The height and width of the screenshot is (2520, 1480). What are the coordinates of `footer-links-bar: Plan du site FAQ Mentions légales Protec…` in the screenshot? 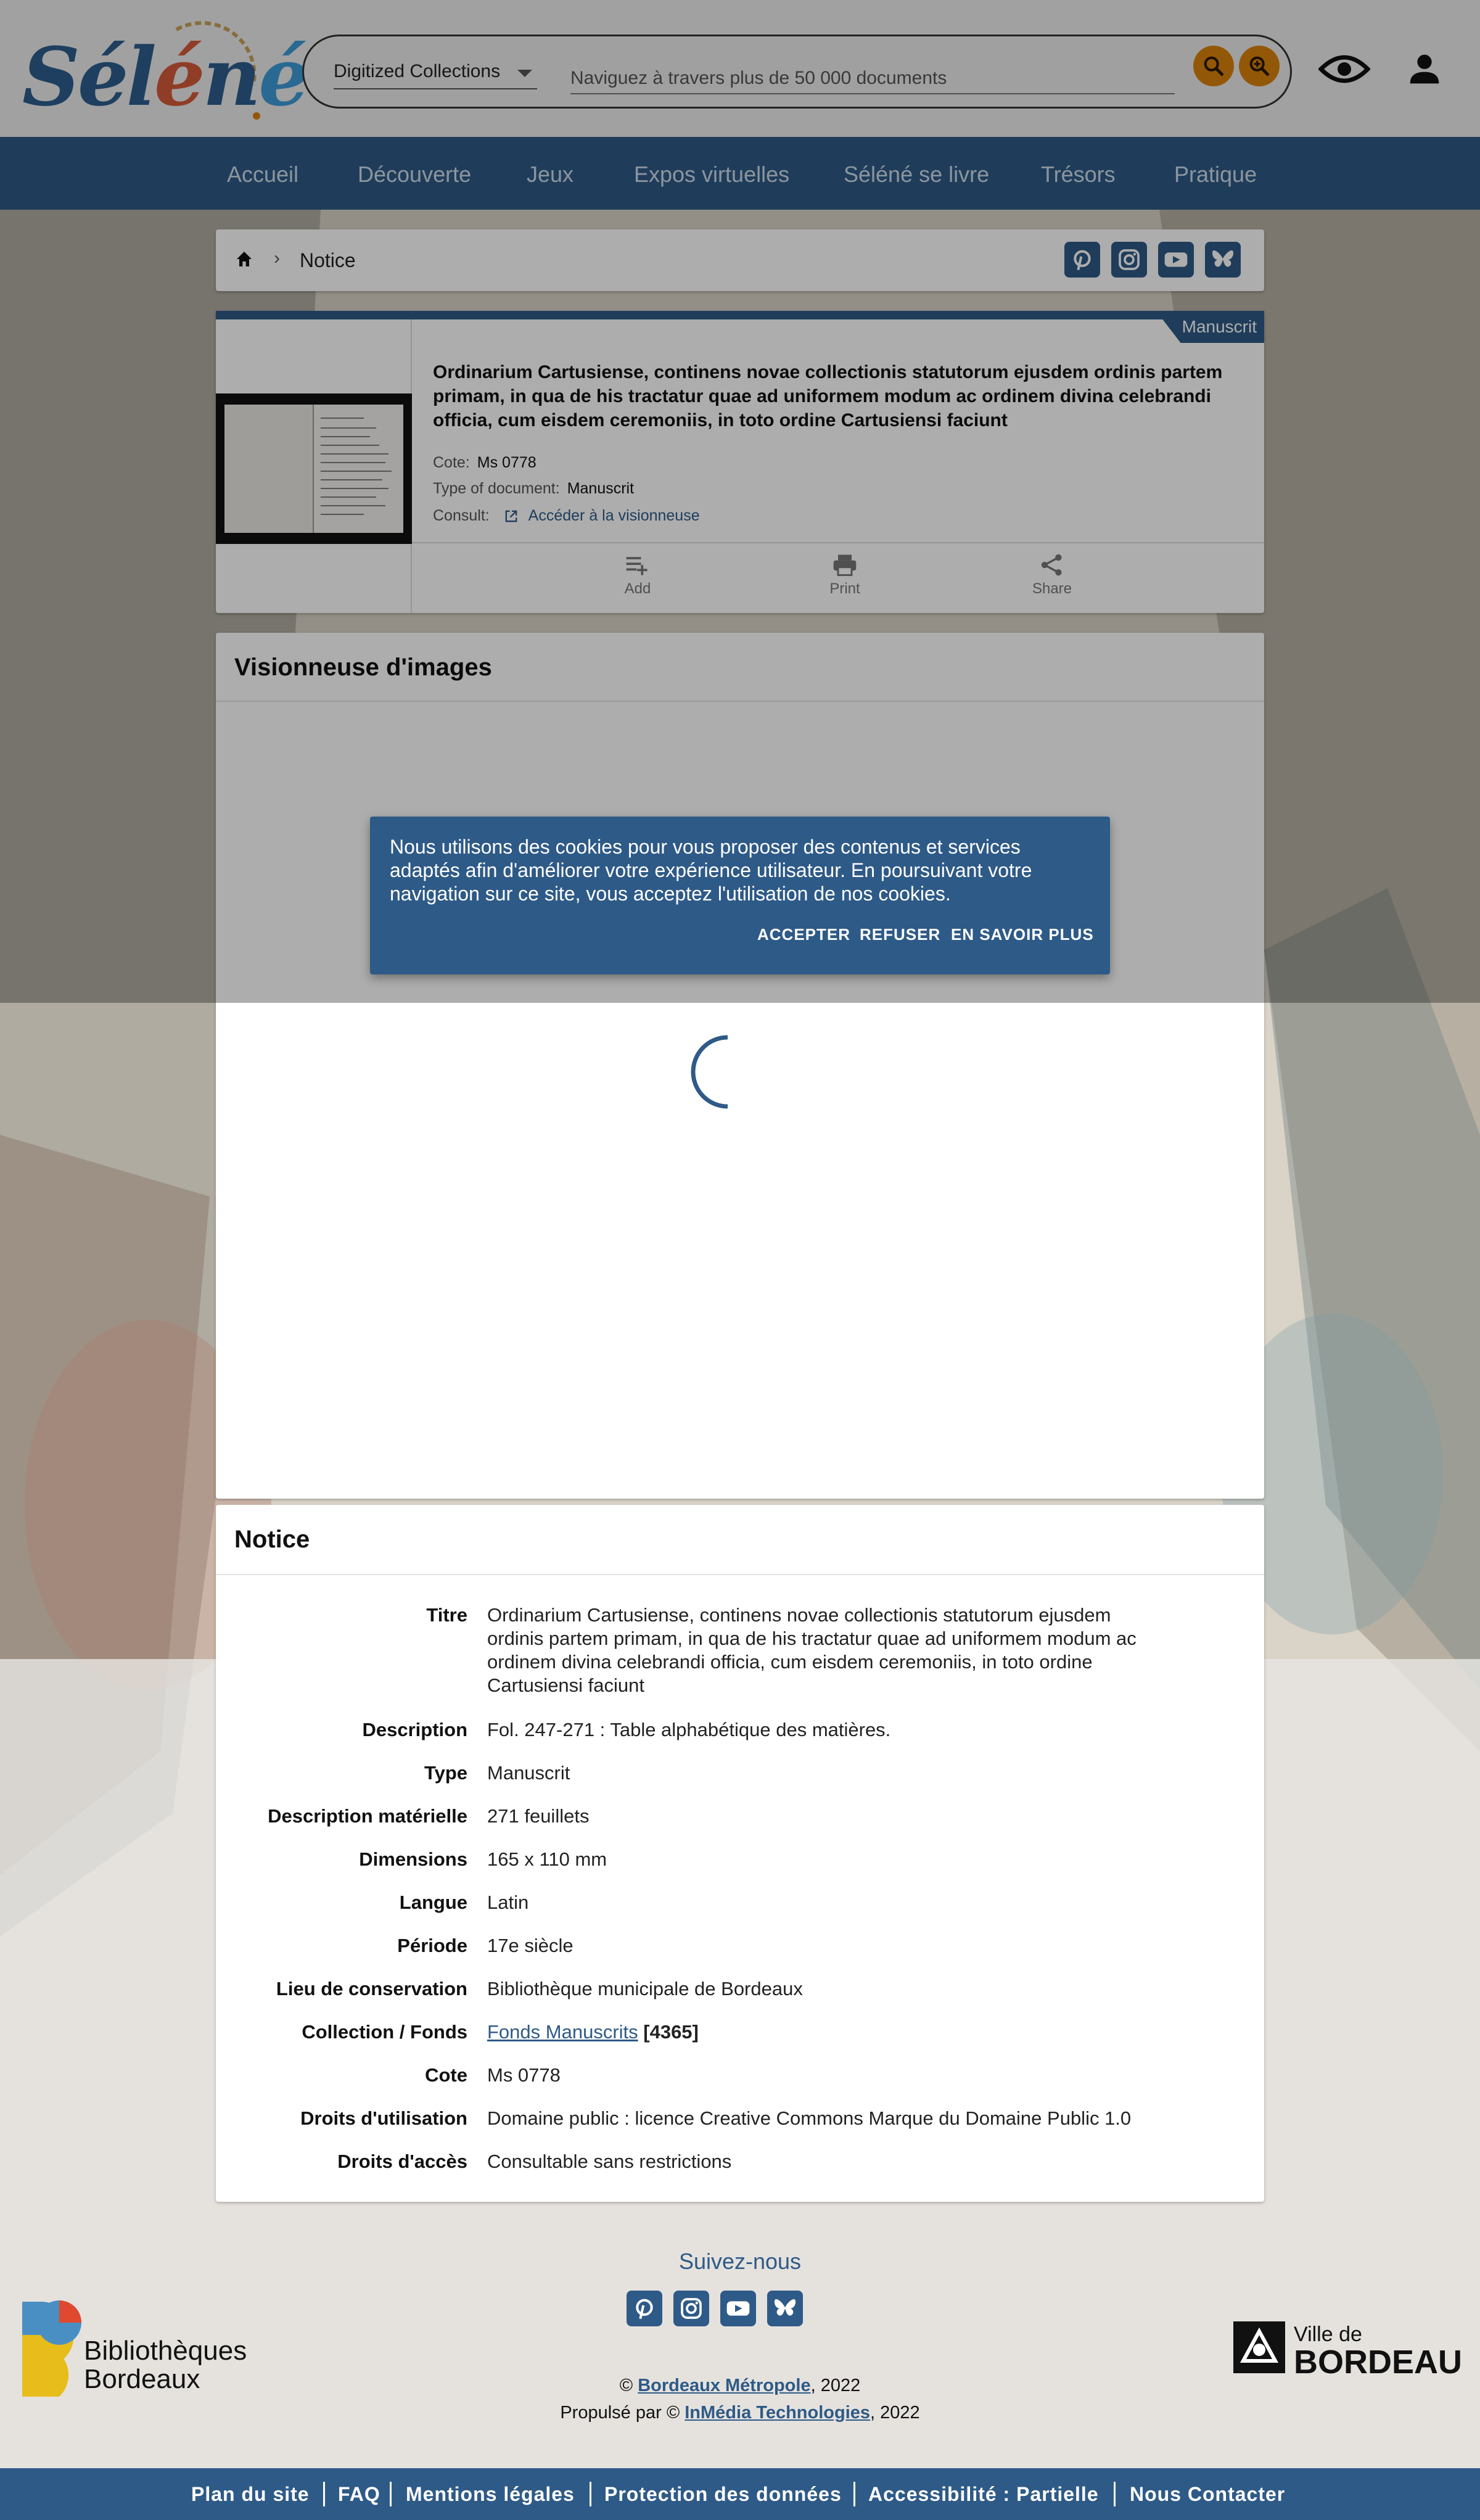 It's located at (740, 2494).